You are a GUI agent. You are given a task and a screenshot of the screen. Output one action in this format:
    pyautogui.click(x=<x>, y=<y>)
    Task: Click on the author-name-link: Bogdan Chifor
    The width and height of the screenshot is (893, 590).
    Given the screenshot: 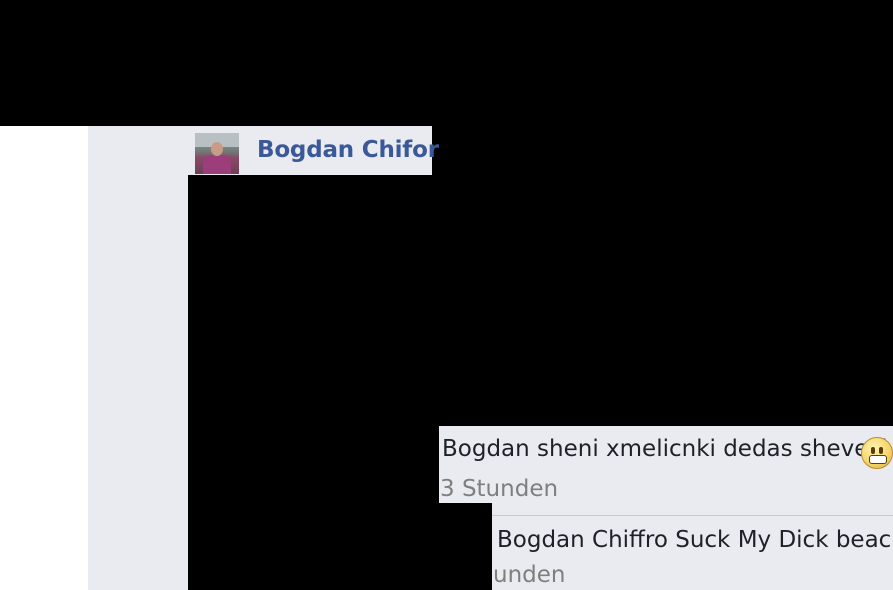 What is the action you would take?
    pyautogui.click(x=348, y=150)
    